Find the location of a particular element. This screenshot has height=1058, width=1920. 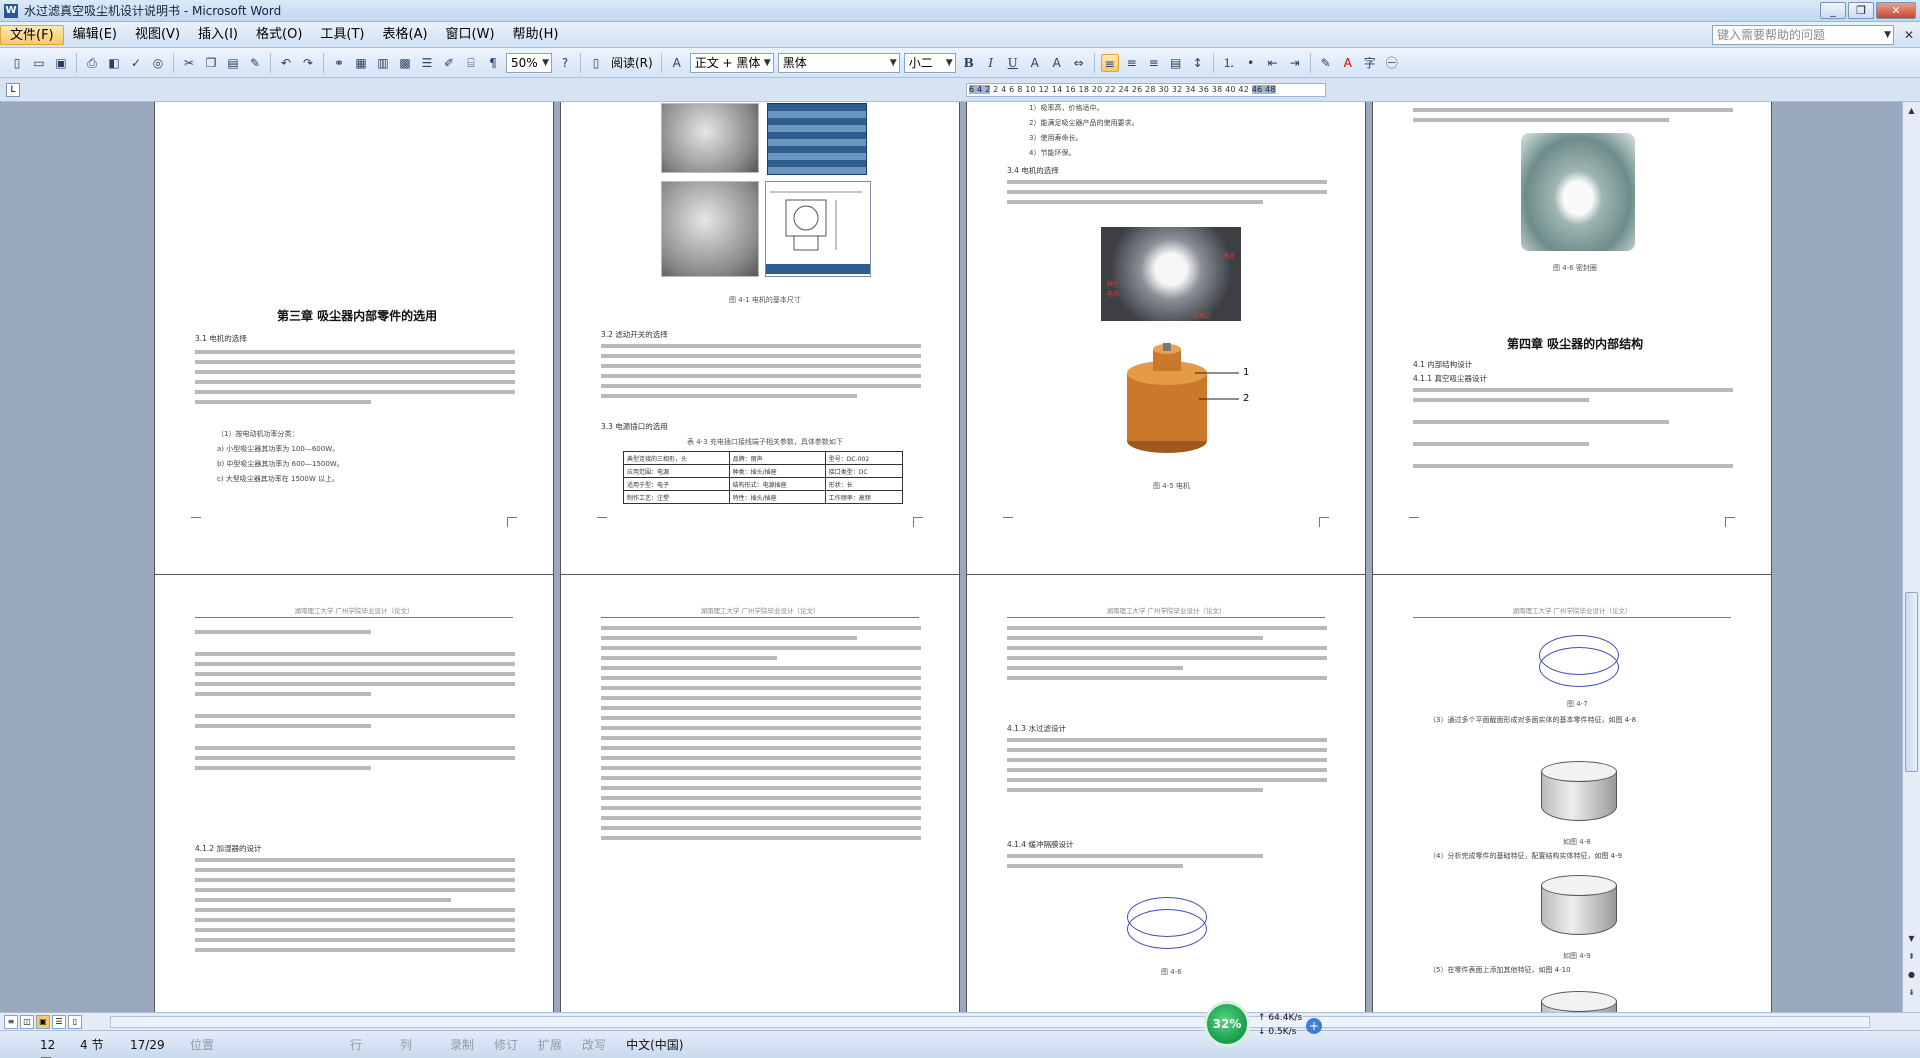

cut-icon: ✂ is located at coordinates (189, 63).